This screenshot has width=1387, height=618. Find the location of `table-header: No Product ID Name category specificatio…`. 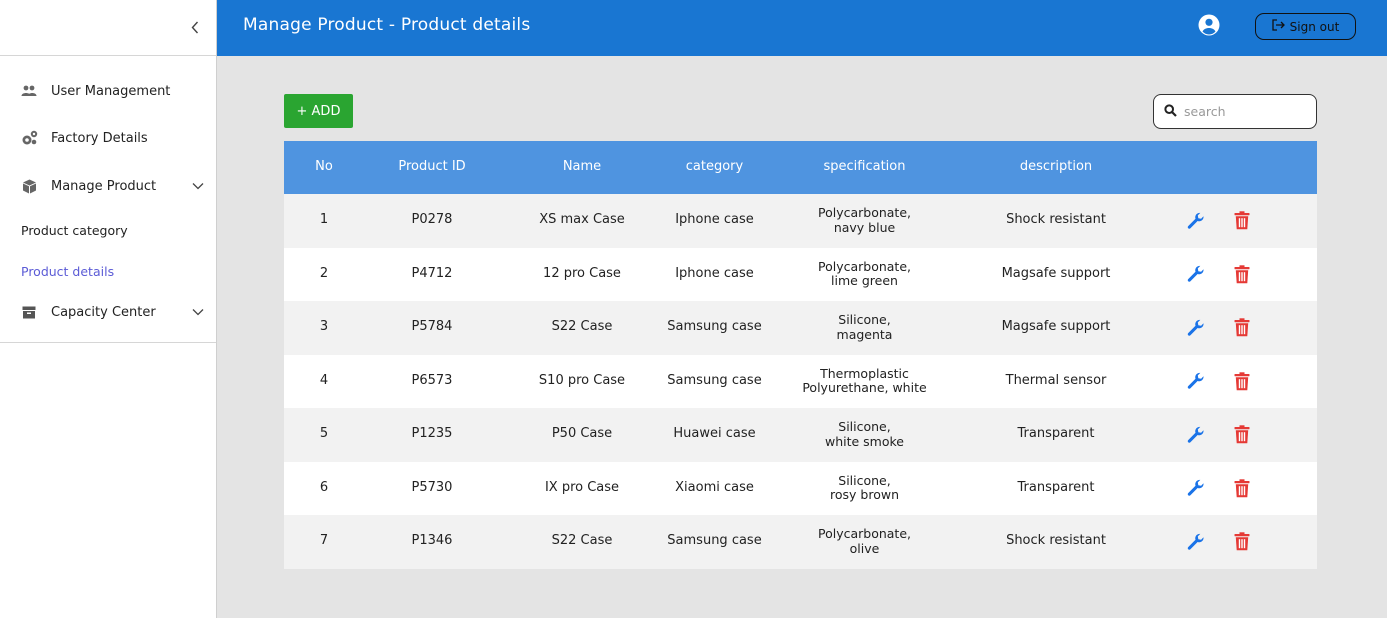

table-header: No Product ID Name category specificatio… is located at coordinates (800, 167).